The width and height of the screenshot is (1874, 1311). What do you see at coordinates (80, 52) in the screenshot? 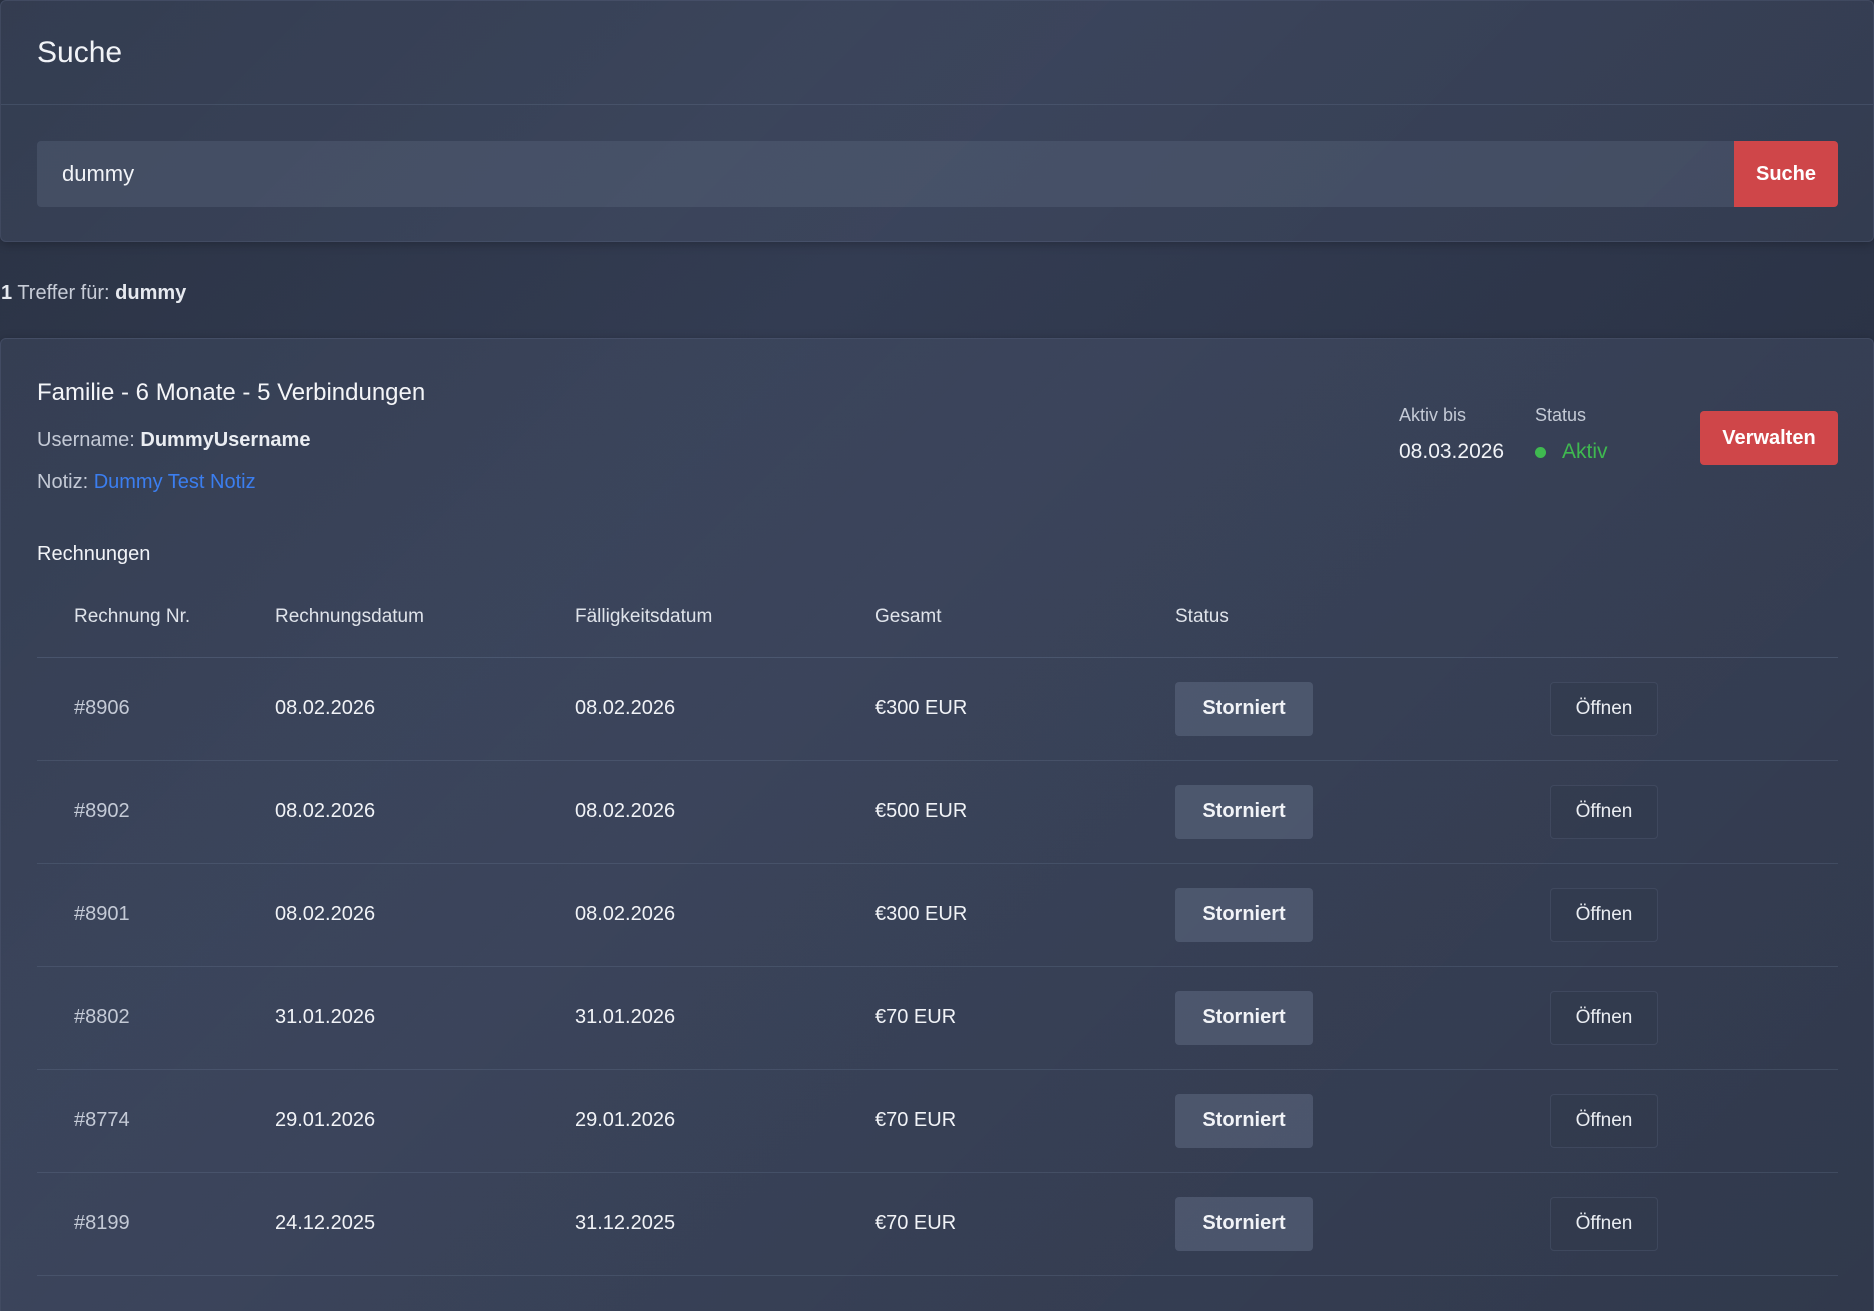
I see `page-title: Suche` at bounding box center [80, 52].